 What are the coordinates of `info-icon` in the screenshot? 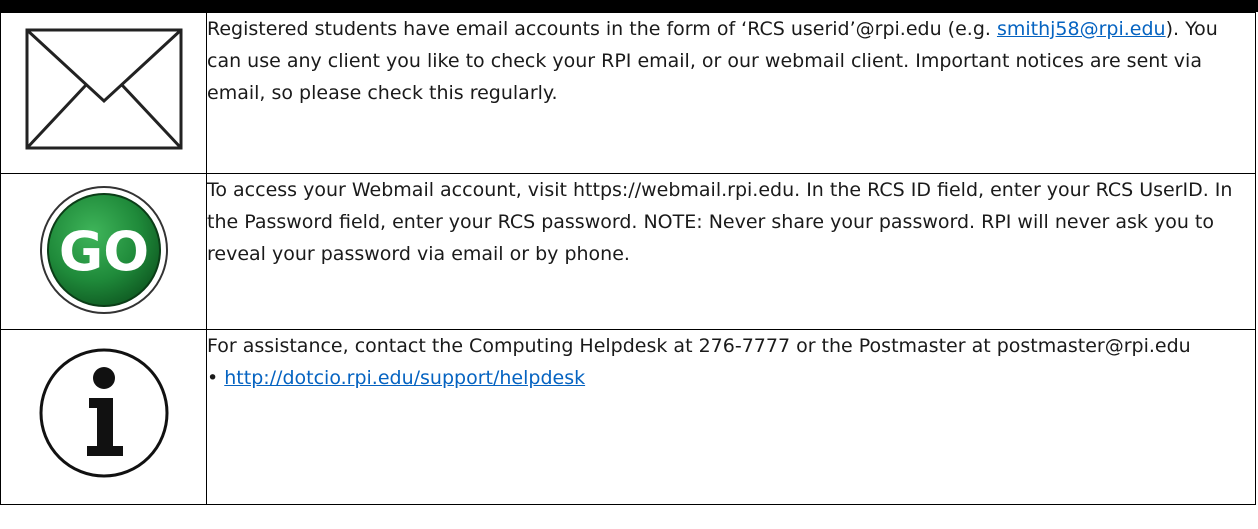 It's located at (103, 413).